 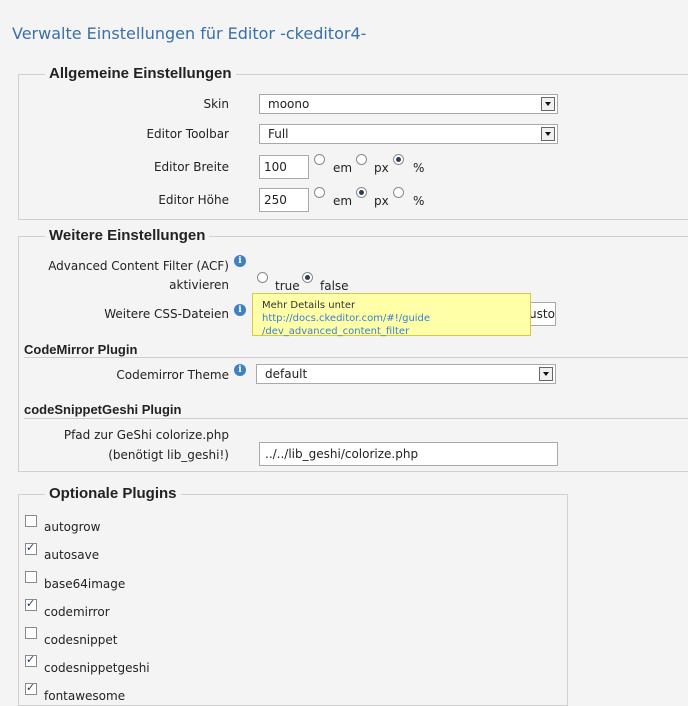 I want to click on width-unit-em-label: em, so click(x=343, y=168).